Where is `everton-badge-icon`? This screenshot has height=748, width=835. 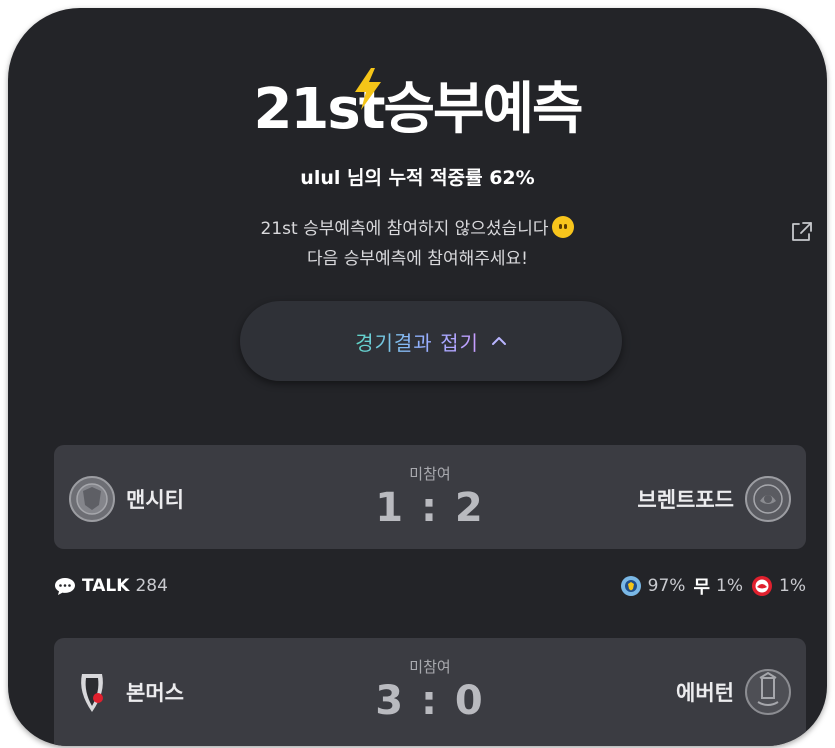
everton-badge-icon is located at coordinates (768, 692).